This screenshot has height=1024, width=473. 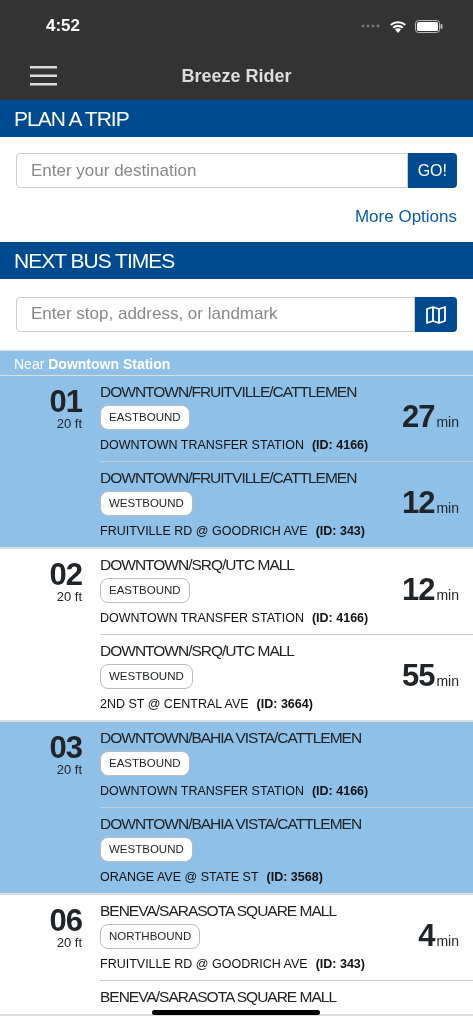 I want to click on arrival-minutes: 55, so click(x=418, y=675).